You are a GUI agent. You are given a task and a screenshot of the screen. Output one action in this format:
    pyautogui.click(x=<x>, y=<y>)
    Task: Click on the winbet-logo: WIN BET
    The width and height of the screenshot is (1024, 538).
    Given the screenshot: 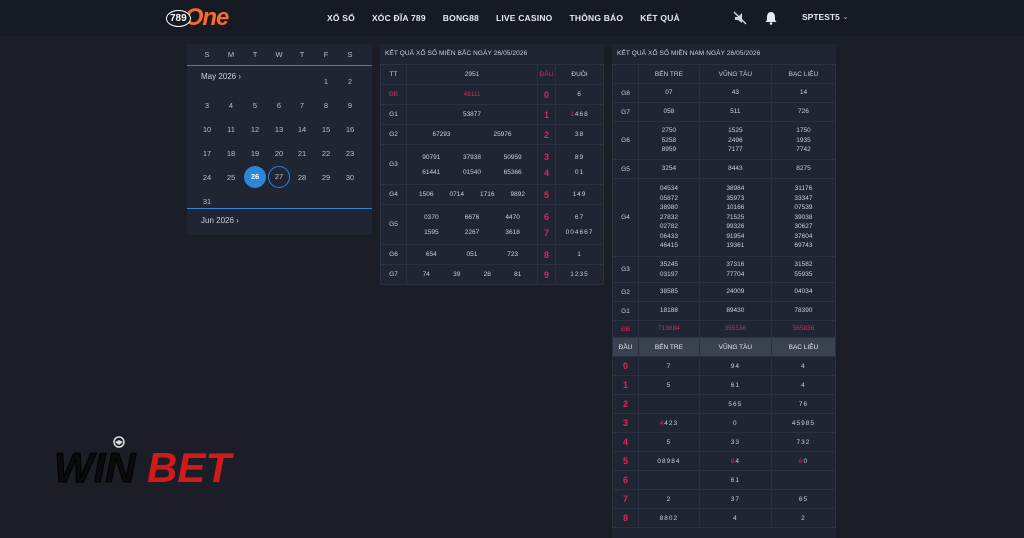 What is the action you would take?
    pyautogui.click(x=144, y=464)
    